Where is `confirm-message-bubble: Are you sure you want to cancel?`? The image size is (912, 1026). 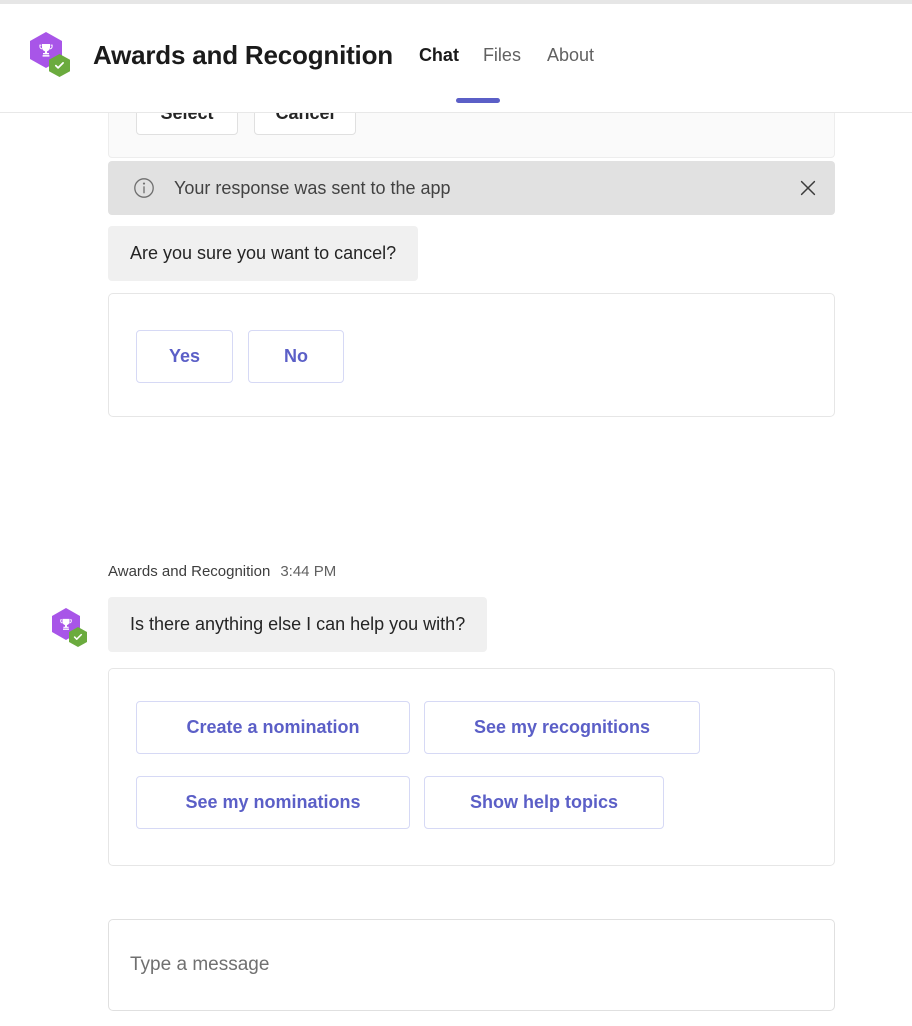
confirm-message-bubble: Are you sure you want to cancel? is located at coordinates (263, 253).